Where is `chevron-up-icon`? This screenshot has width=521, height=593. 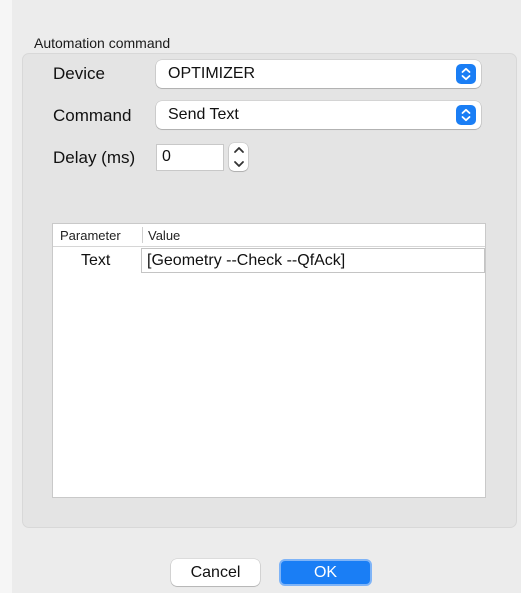
chevron-up-icon is located at coordinates (238, 150).